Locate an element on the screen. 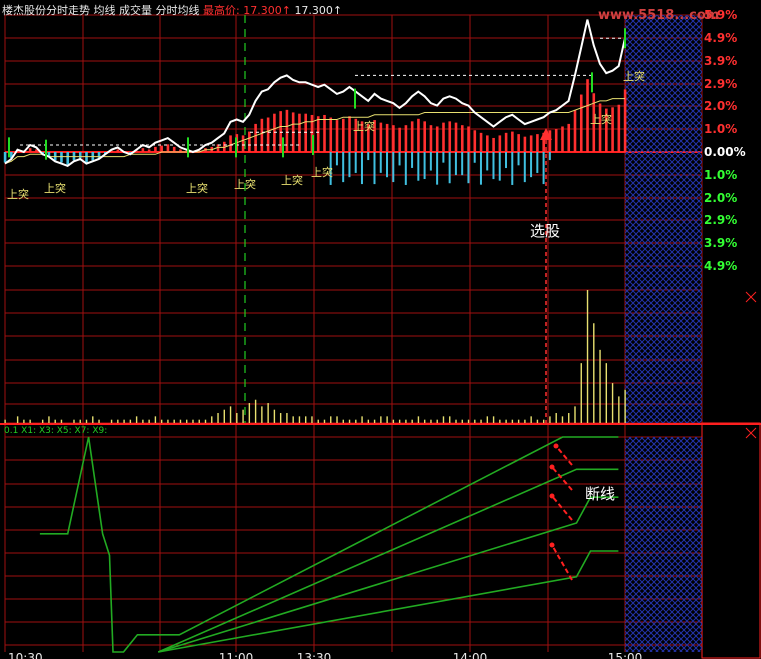 This screenshot has width=761, height=659. y-tick-label: 0.00% is located at coordinates (725, 152).